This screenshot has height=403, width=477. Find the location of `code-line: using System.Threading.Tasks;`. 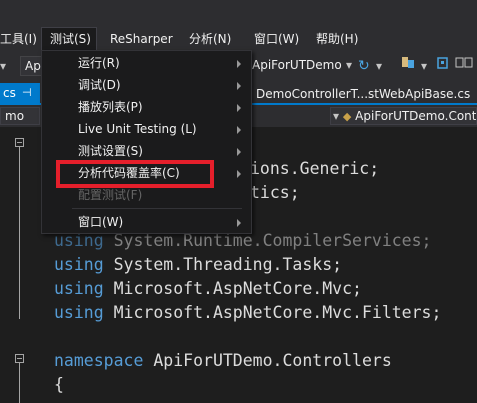

code-line: using System.Threading.Tasks; is located at coordinates (198, 265).